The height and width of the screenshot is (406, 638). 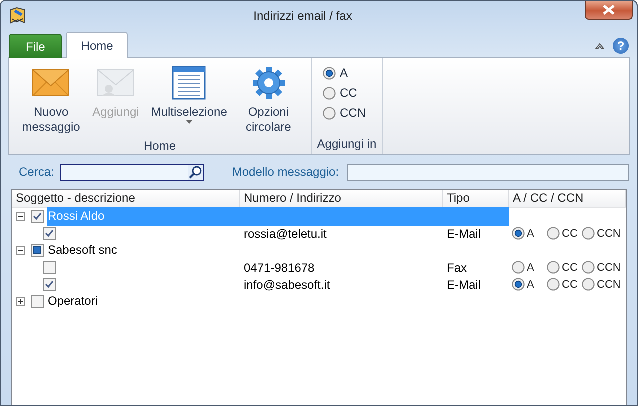 What do you see at coordinates (600, 46) in the screenshot?
I see `collapse-ribbon-icon` at bounding box center [600, 46].